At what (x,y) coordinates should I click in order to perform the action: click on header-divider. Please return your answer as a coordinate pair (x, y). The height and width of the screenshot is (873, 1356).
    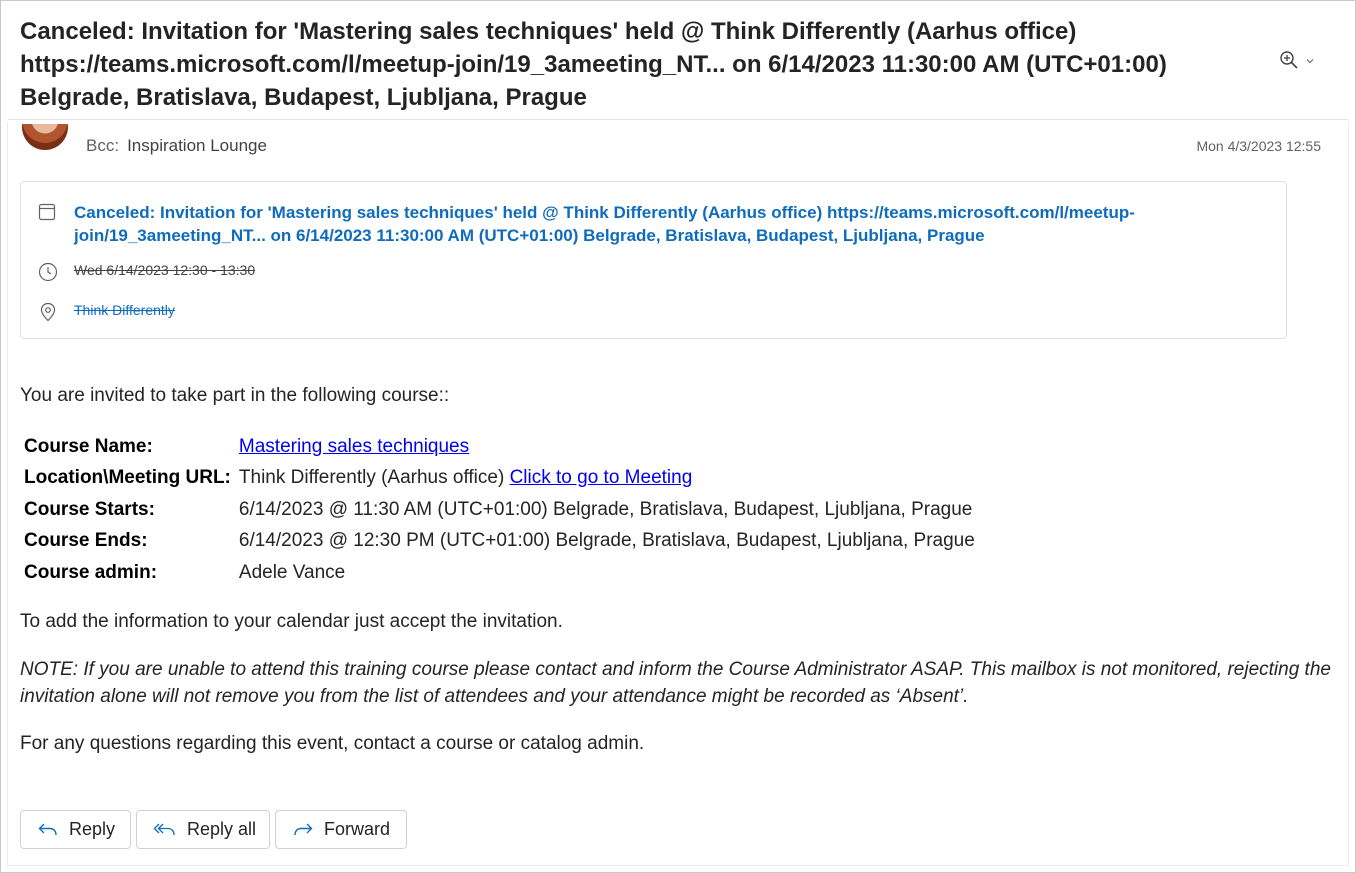
    Looking at the image, I should click on (678, 119).